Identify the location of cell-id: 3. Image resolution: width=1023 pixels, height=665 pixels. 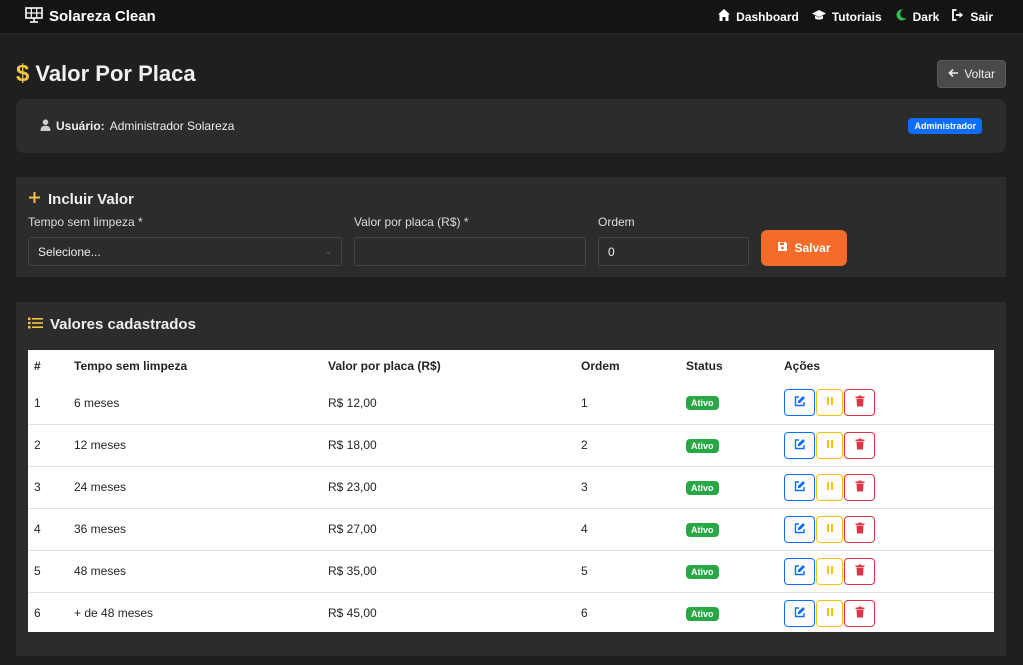
(37, 487).